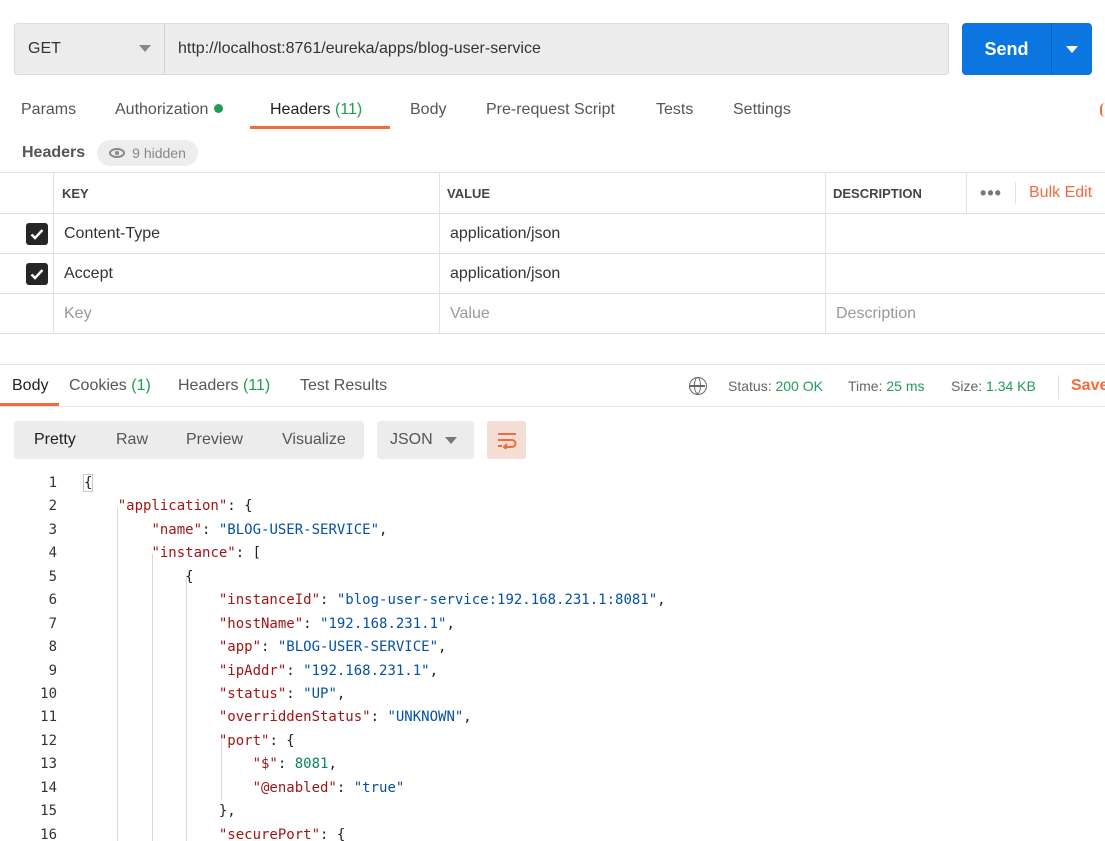 This screenshot has height=841, width=1105. Describe the element at coordinates (343, 386) in the screenshot. I see `resp-tab-test-results: Test Results` at that location.